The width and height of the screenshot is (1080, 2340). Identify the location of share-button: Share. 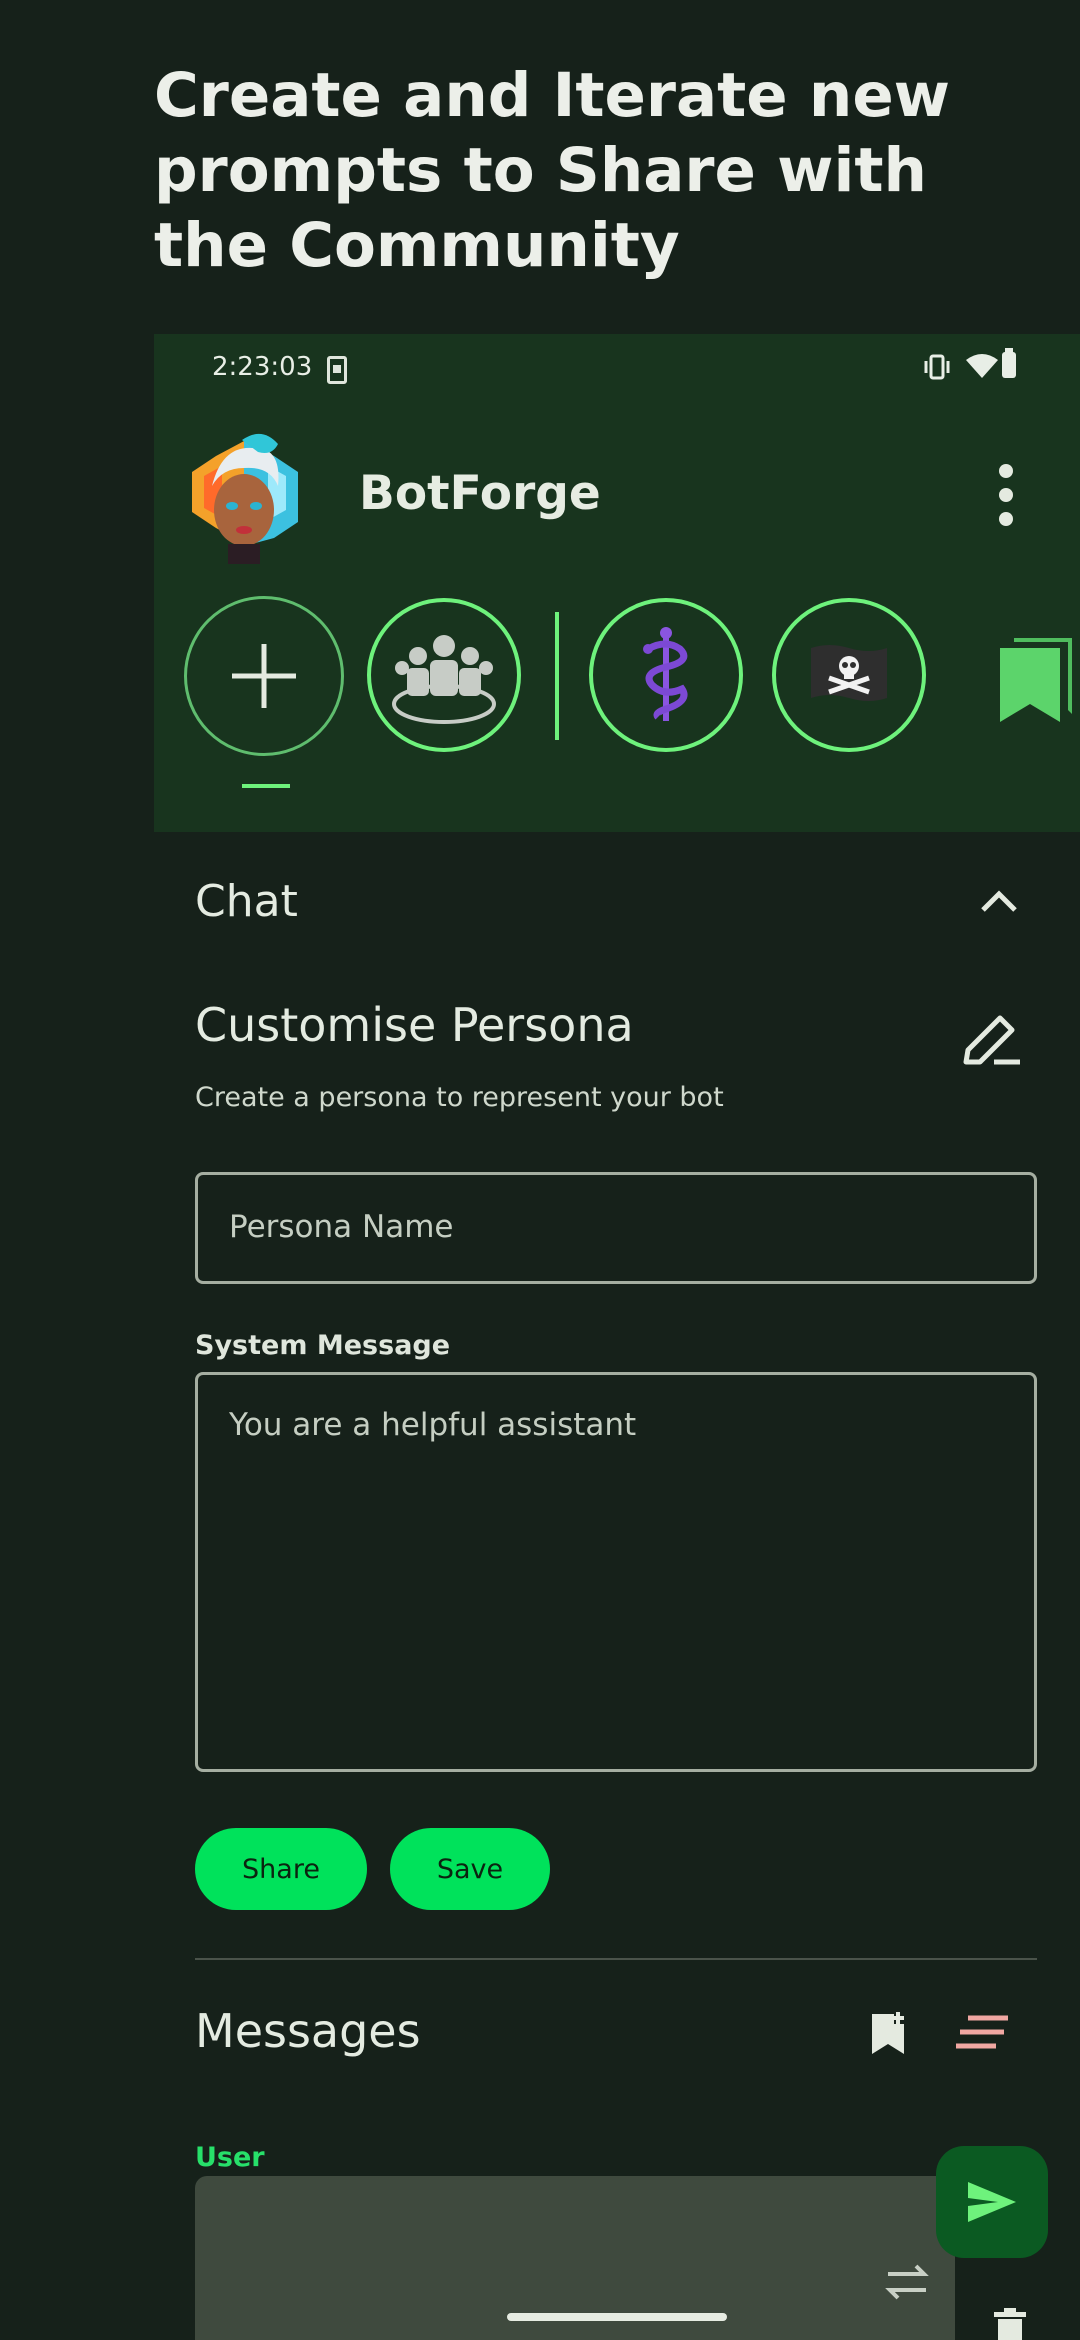
(281, 1869).